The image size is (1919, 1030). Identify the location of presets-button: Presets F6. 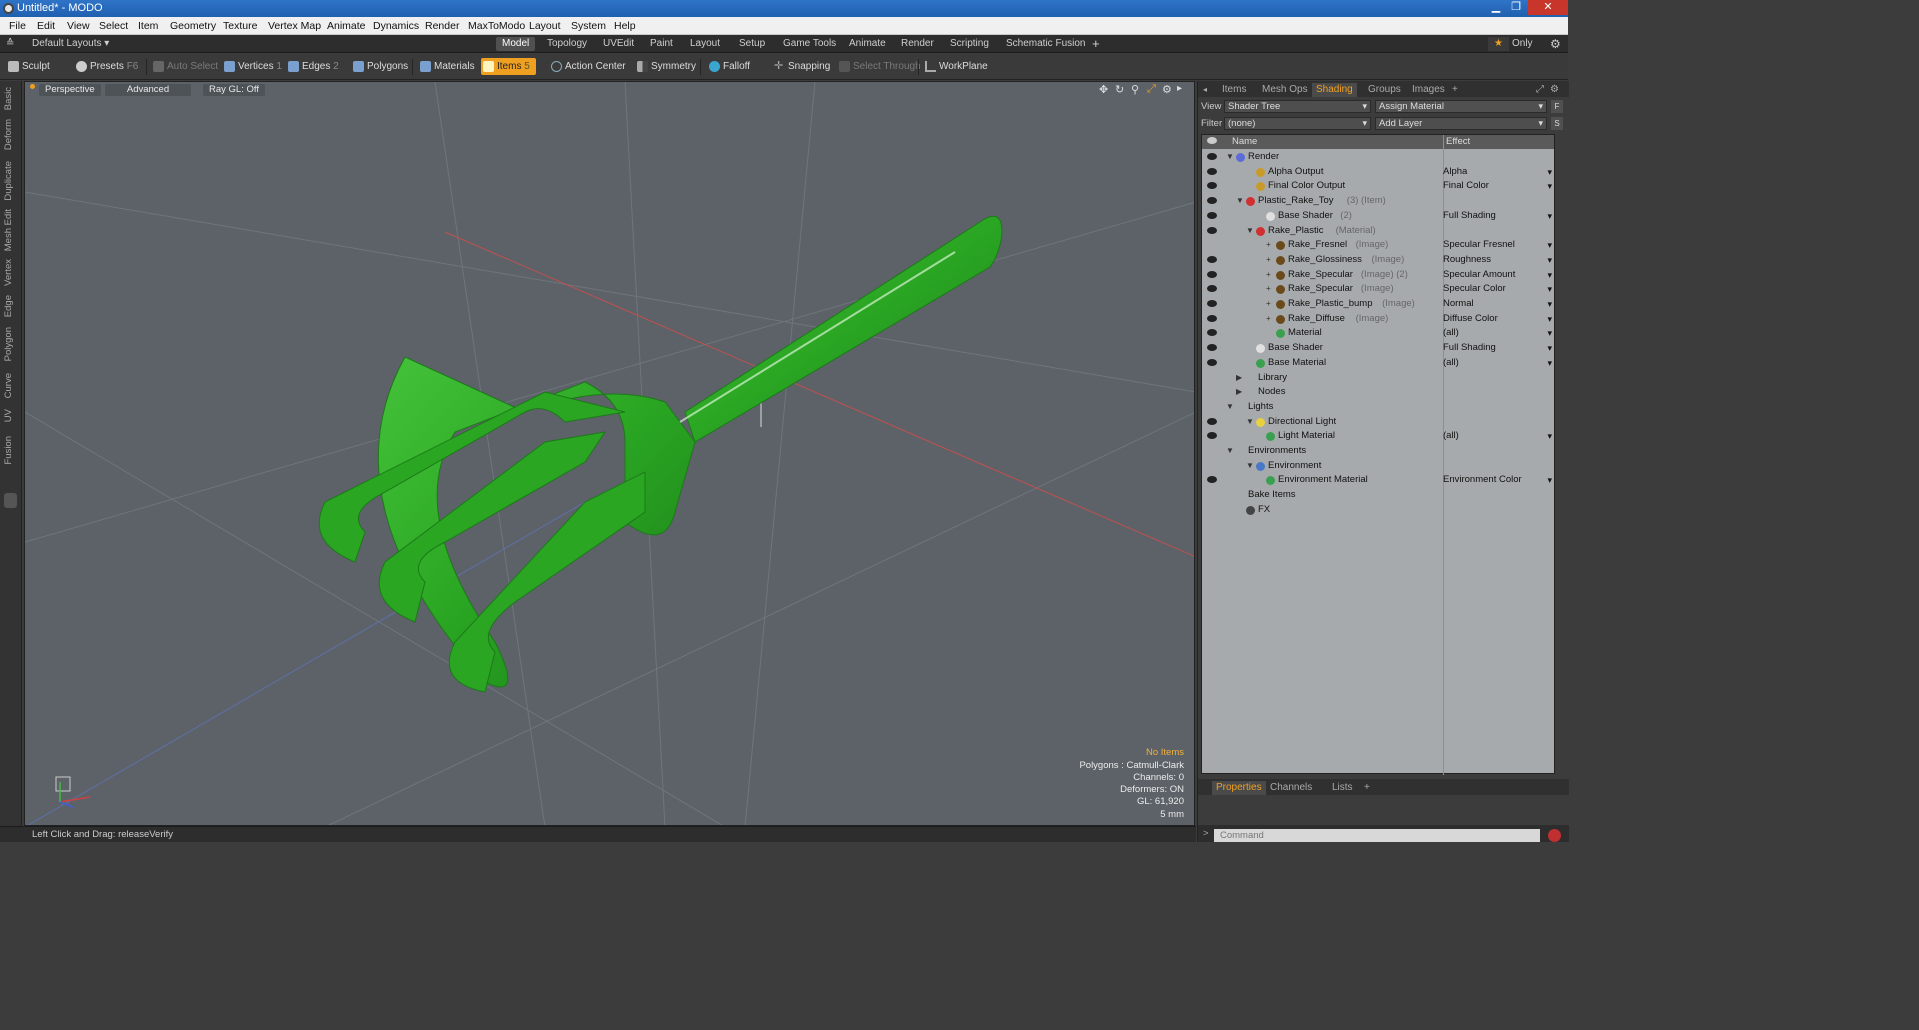
(106, 66).